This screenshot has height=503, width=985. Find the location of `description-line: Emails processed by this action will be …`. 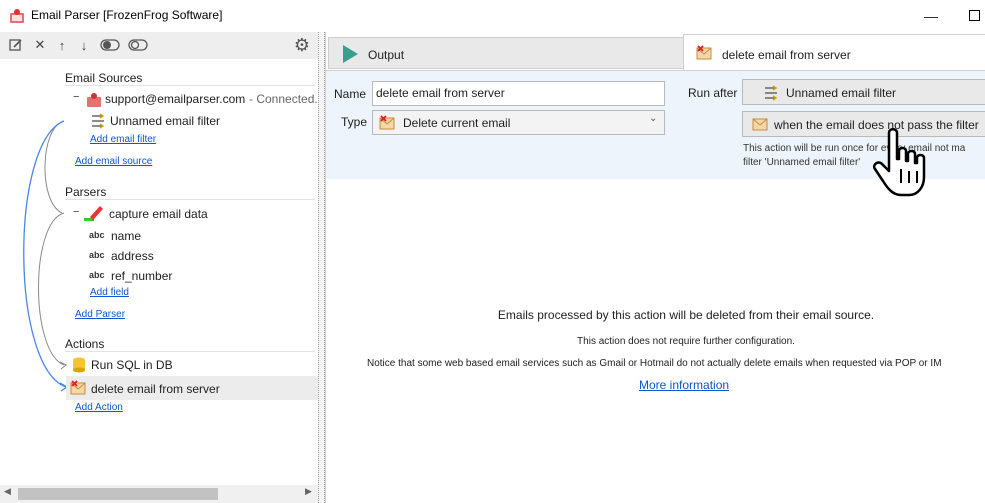

description-line: Emails processed by this action will be … is located at coordinates (686, 315).